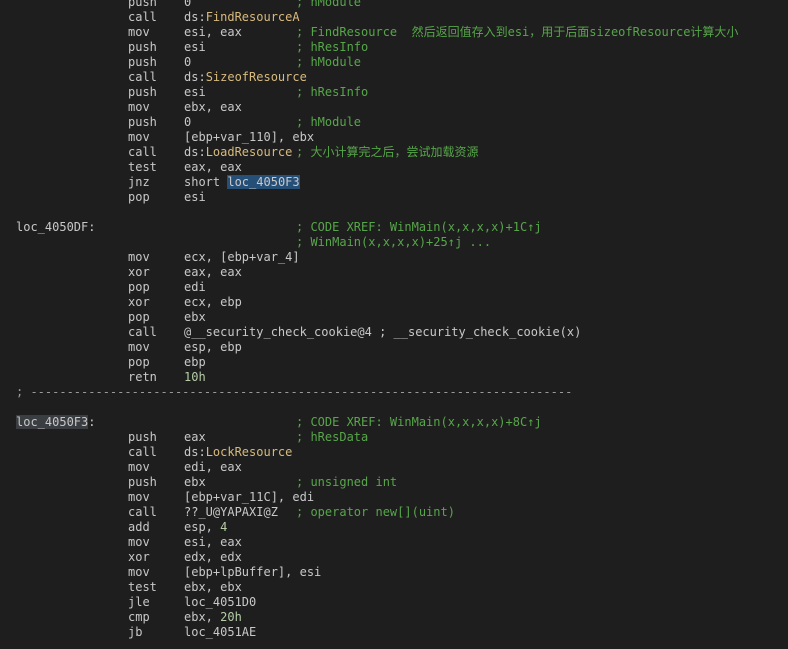  What do you see at coordinates (220, 602) in the screenshot?
I see `operand: loc_4051D0` at bounding box center [220, 602].